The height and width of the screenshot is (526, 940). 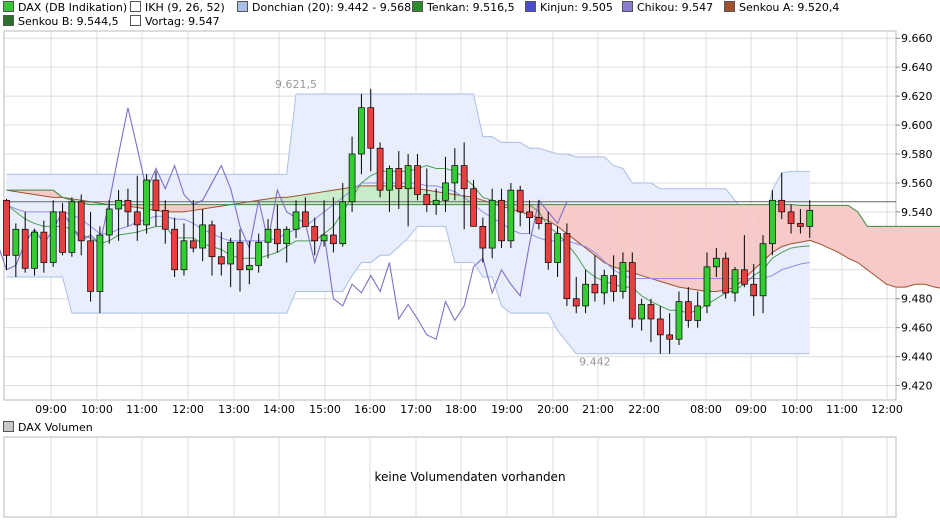 I want to click on x-tick-label: 22:00, so click(x=644, y=409).